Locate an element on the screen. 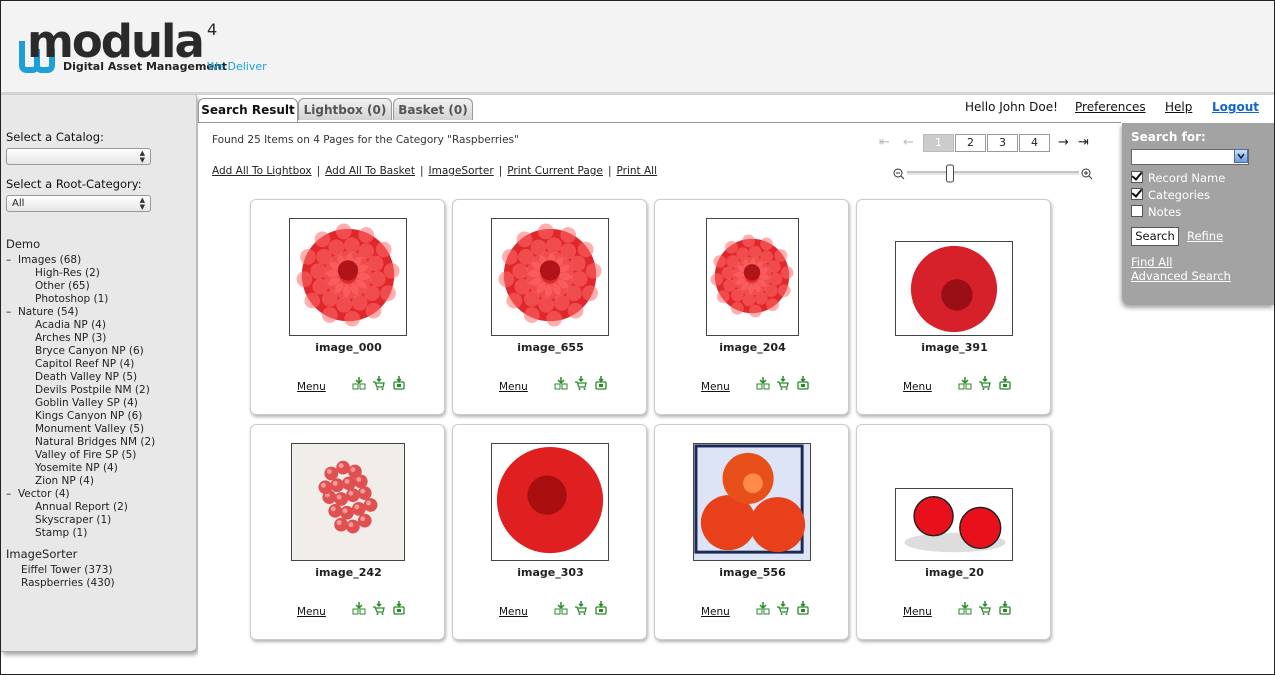  tab-lightbox: Lightbox (0) is located at coordinates (345, 109).